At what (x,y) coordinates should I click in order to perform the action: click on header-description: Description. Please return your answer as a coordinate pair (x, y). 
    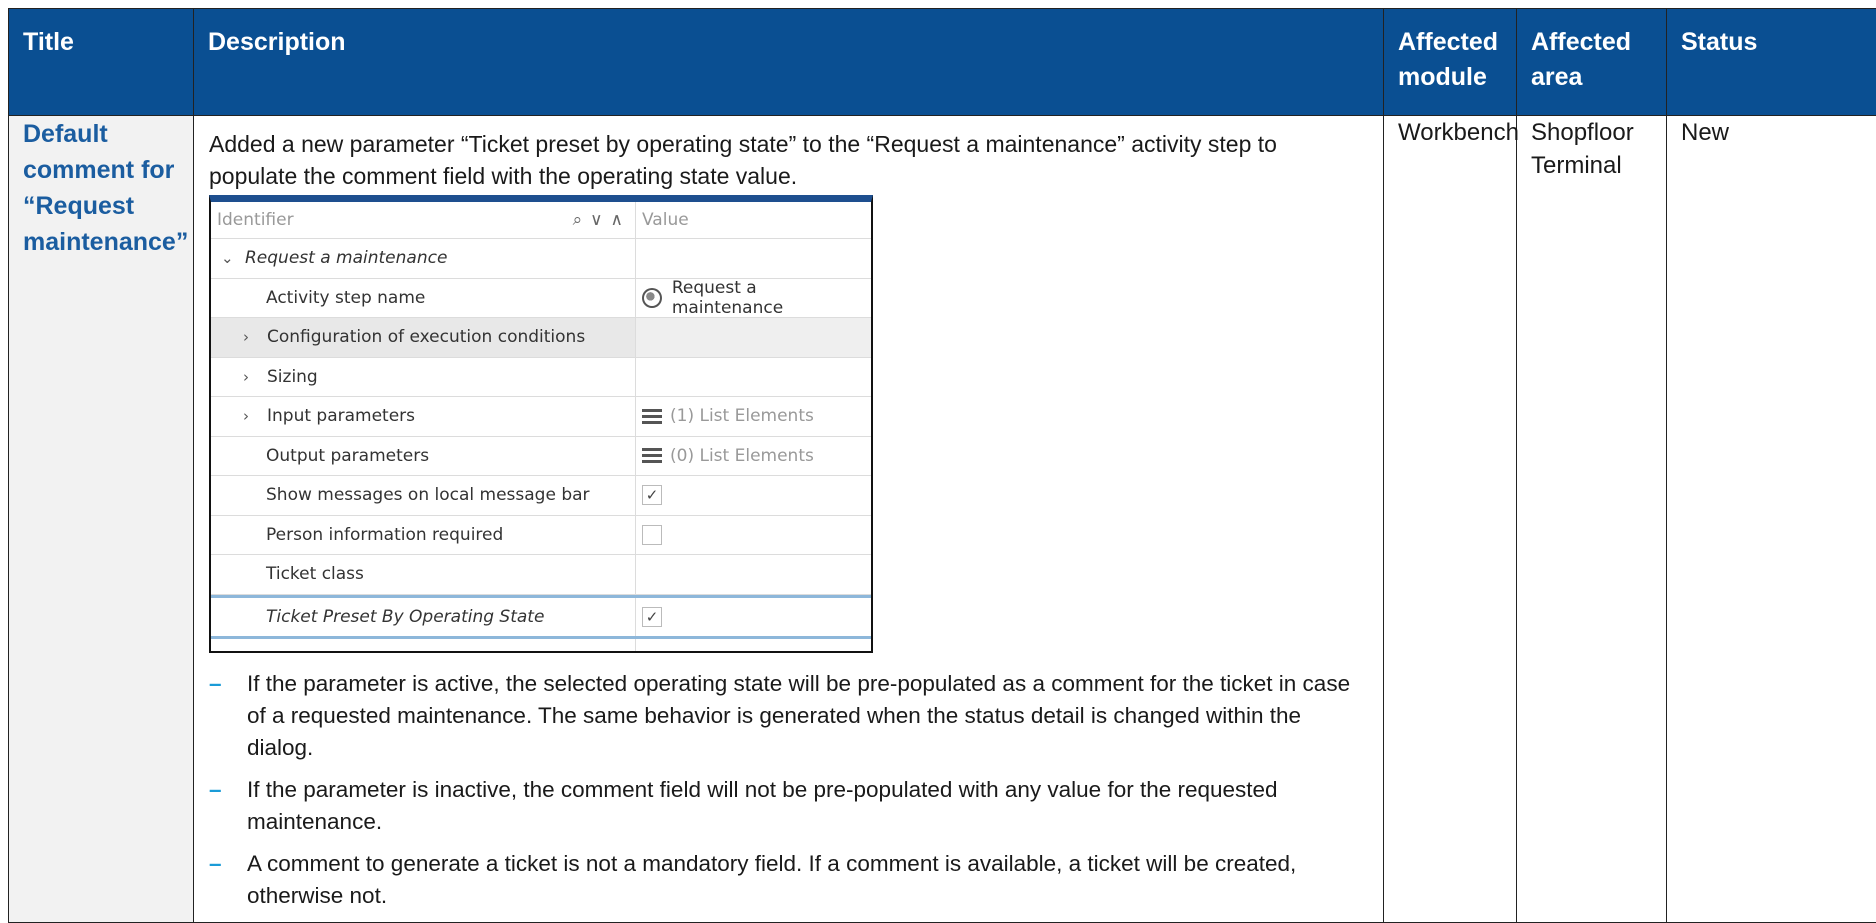
    Looking at the image, I should click on (789, 62).